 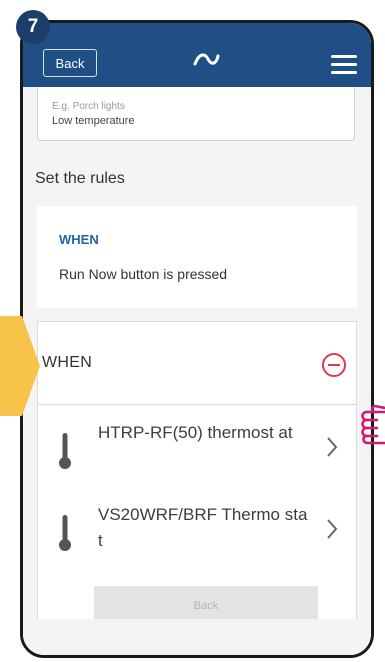 What do you see at coordinates (79, 239) in the screenshot?
I see `when-condition-label: WHEN` at bounding box center [79, 239].